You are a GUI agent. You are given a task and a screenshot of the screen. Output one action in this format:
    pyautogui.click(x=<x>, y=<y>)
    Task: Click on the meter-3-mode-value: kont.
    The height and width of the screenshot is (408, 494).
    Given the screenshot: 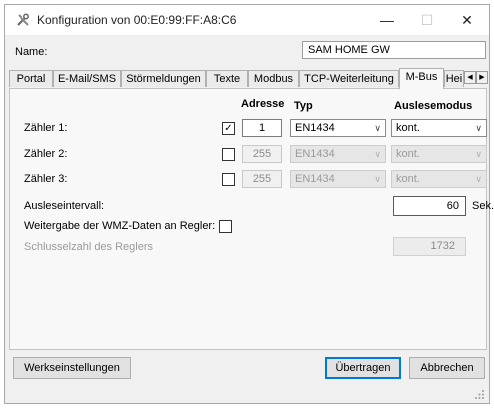 What is the action you would take?
    pyautogui.click(x=408, y=179)
    